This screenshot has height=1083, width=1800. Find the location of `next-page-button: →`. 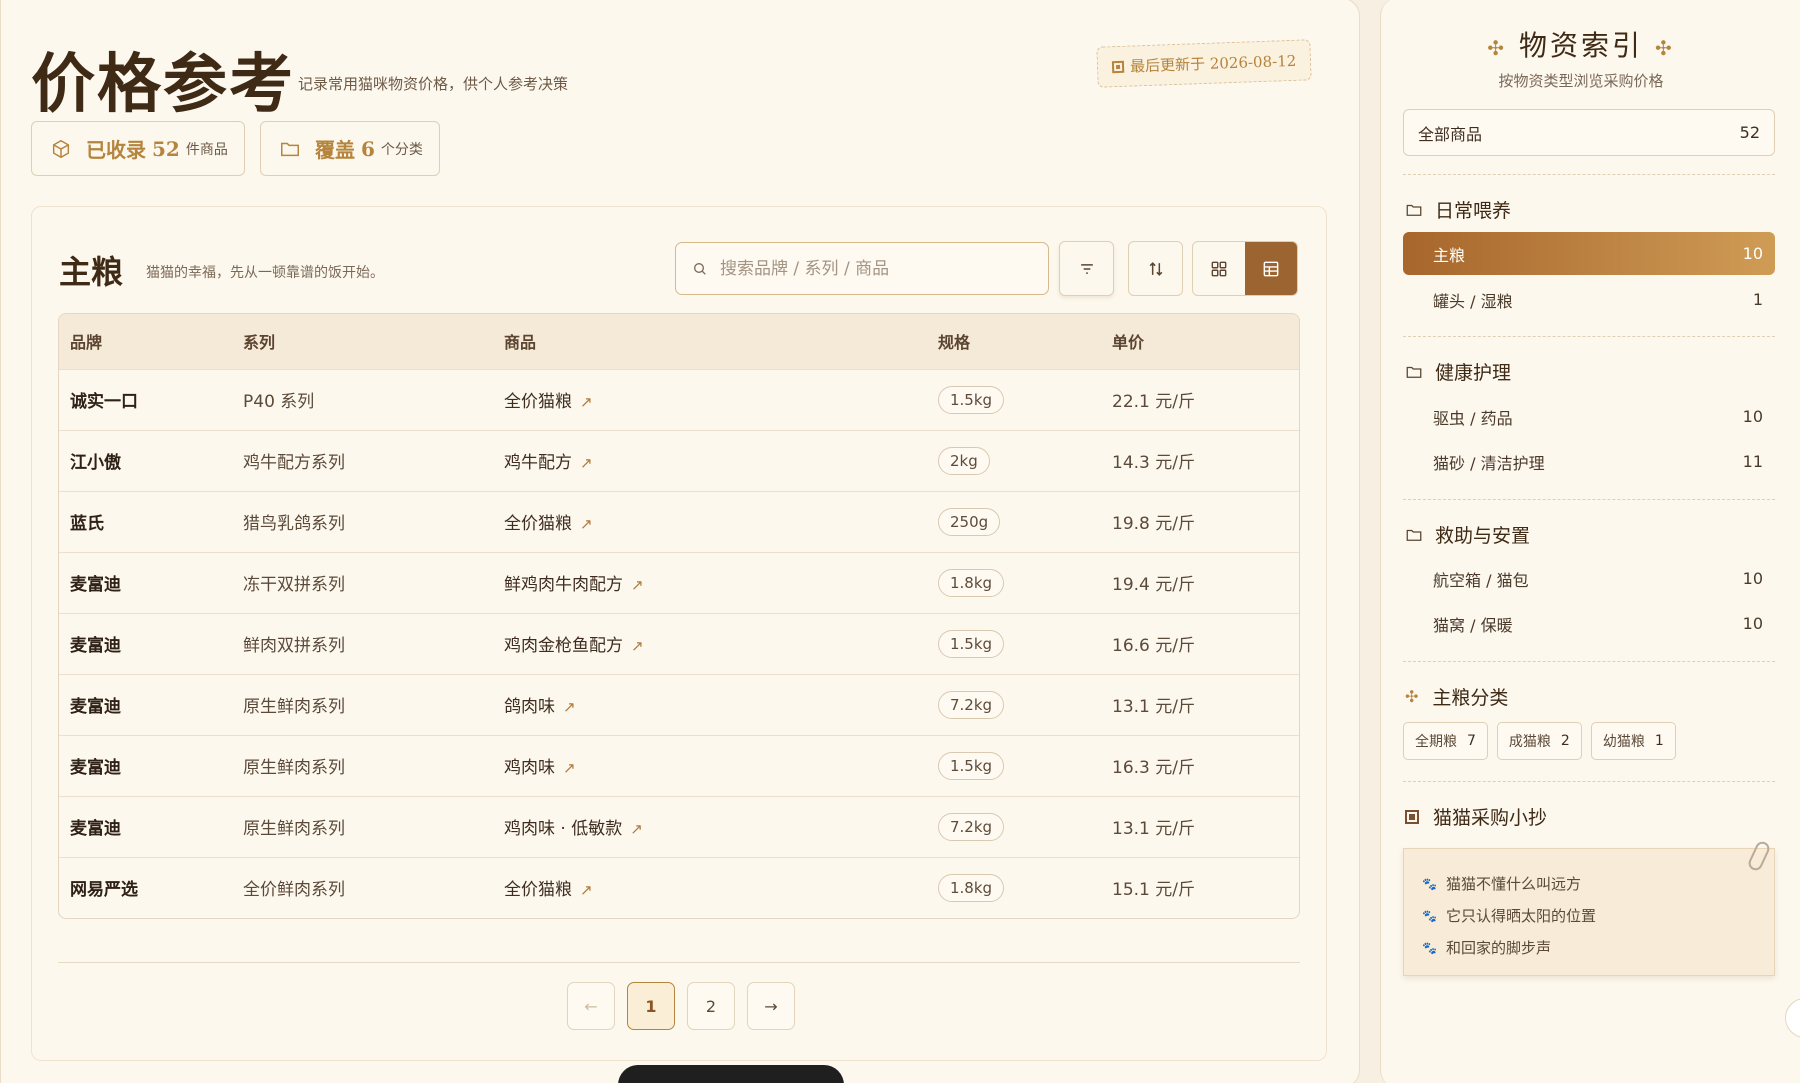

next-page-button: → is located at coordinates (771, 1006).